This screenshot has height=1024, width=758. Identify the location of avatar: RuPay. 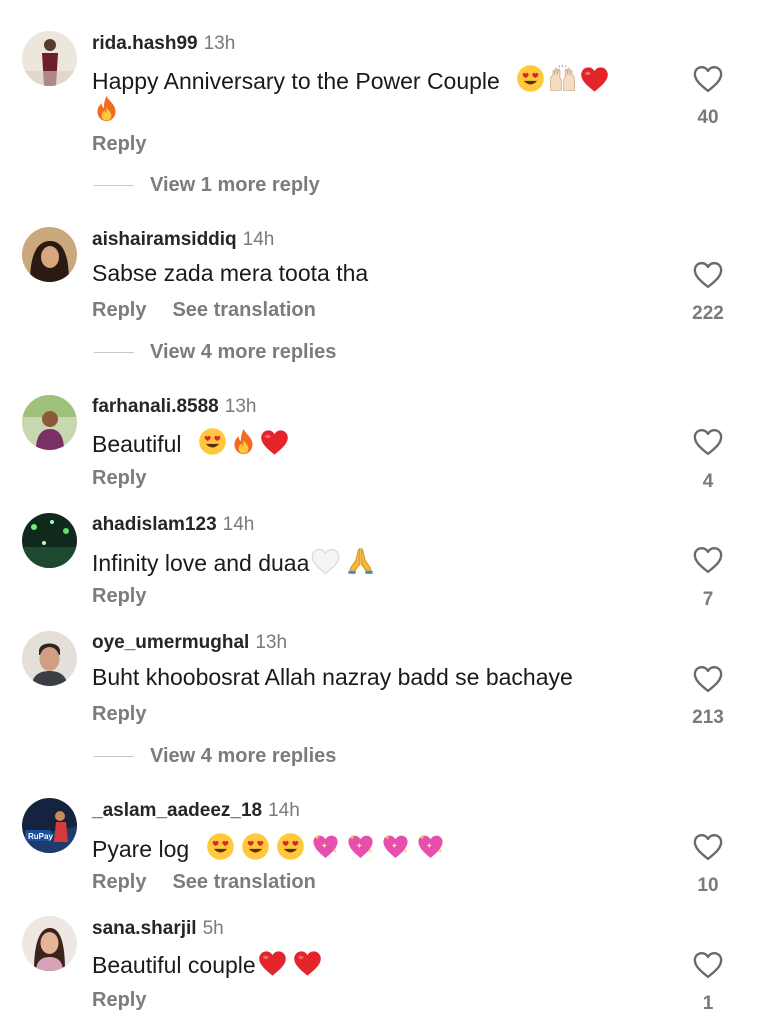
(49, 825).